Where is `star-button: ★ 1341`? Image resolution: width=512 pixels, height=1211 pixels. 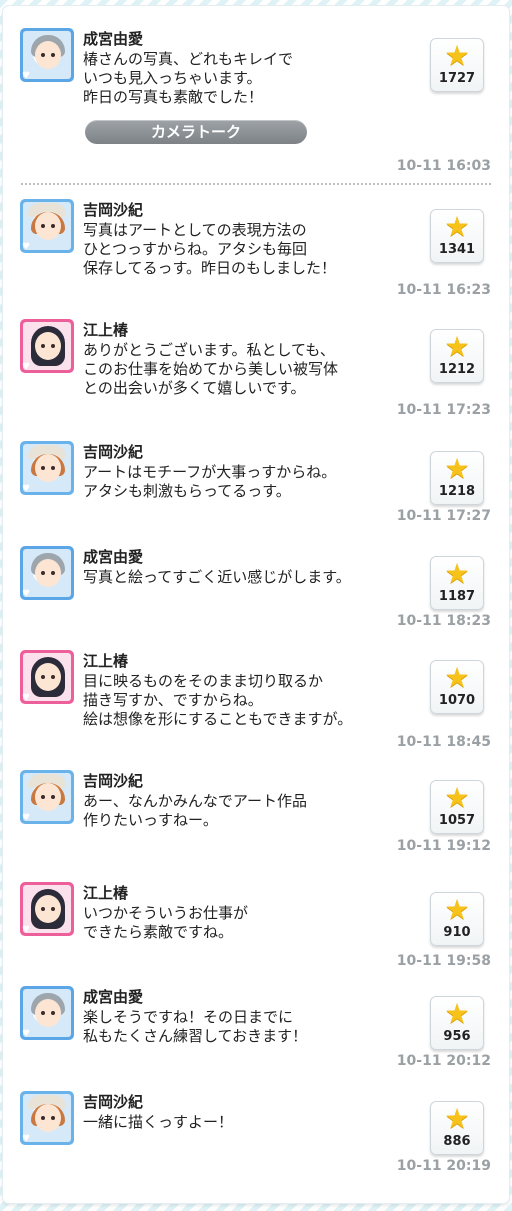
star-button: ★ 1341 is located at coordinates (457, 236).